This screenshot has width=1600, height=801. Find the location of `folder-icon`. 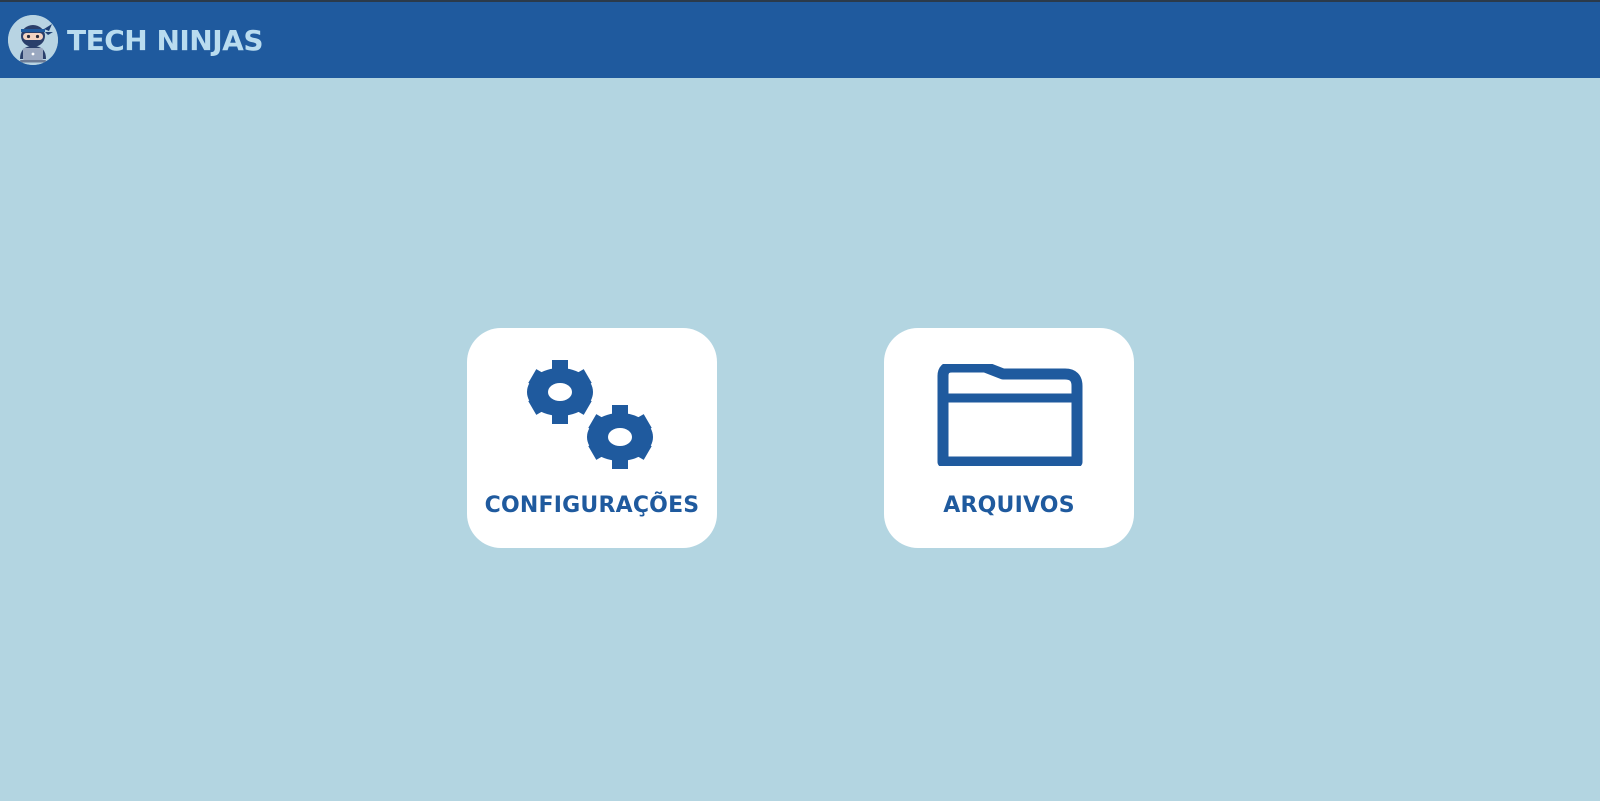

folder-icon is located at coordinates (1010, 415).